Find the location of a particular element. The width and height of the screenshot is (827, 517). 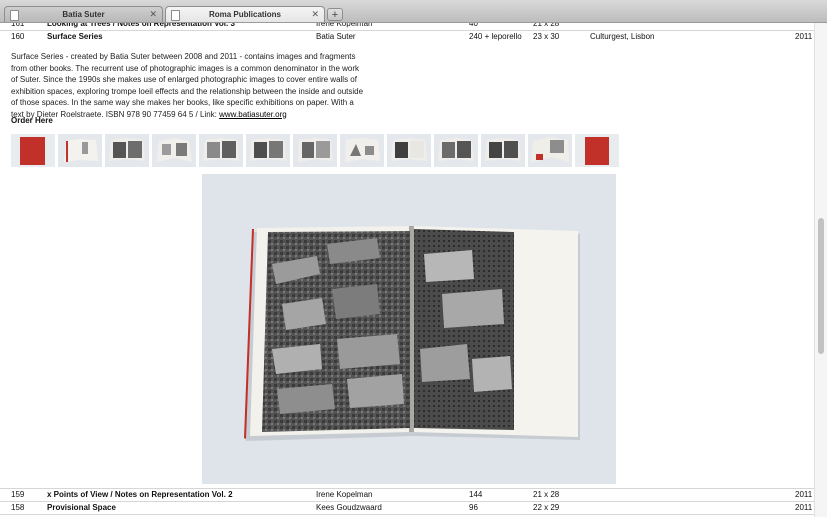

row-title: Provisional Space is located at coordinates (81, 507).